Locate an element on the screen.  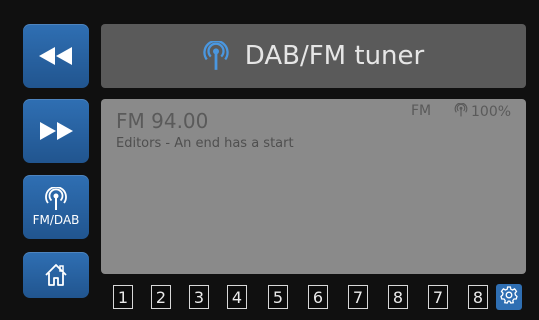
preset-button-4: 4 is located at coordinates (237, 297).